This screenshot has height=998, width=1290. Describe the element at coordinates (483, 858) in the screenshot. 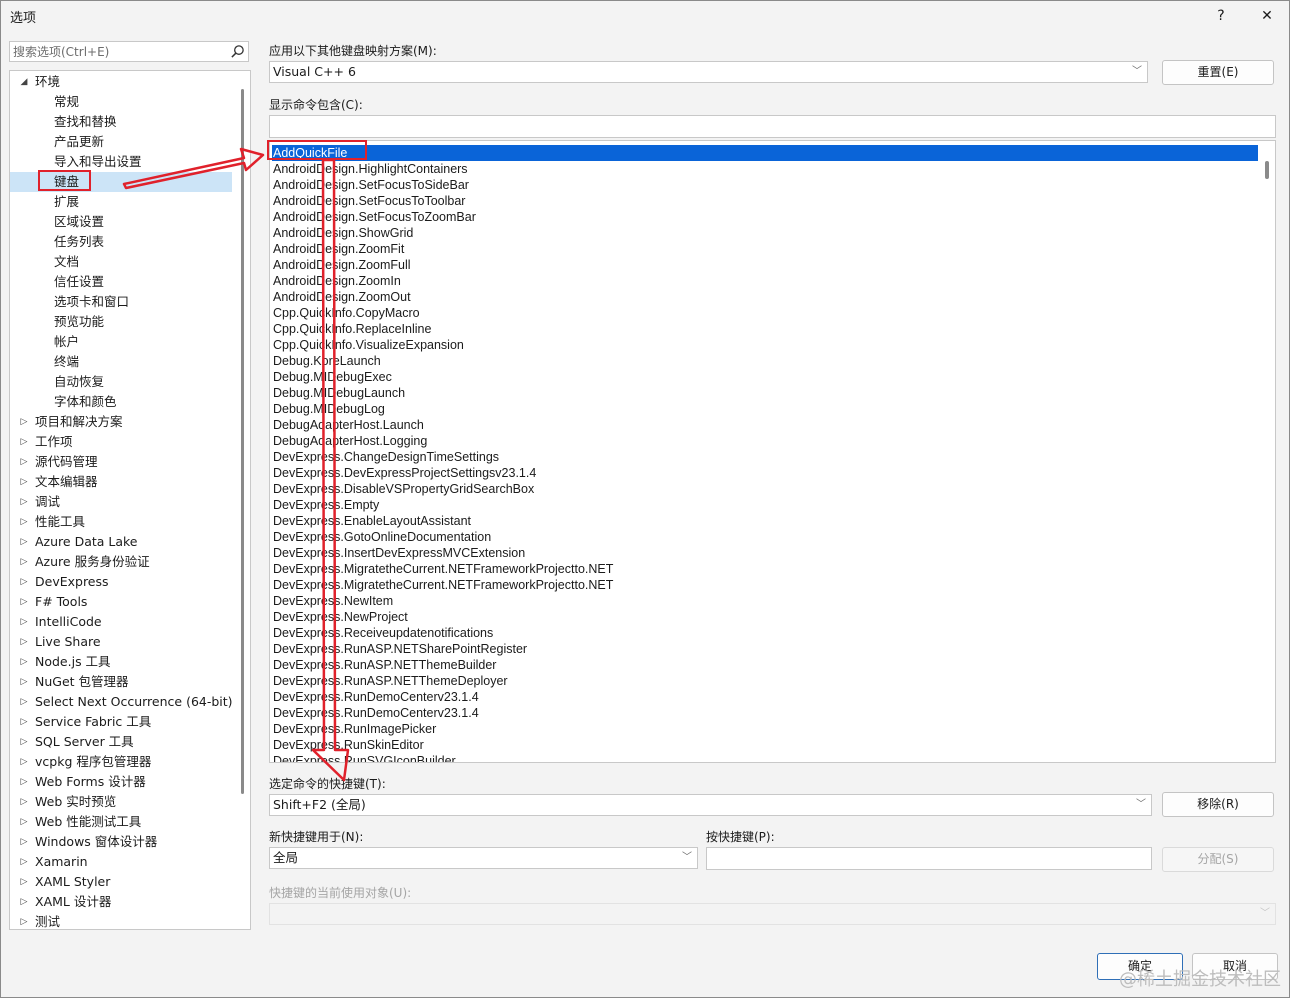

I see `new-shortcut-scope-select: 全局 ﹀` at that location.